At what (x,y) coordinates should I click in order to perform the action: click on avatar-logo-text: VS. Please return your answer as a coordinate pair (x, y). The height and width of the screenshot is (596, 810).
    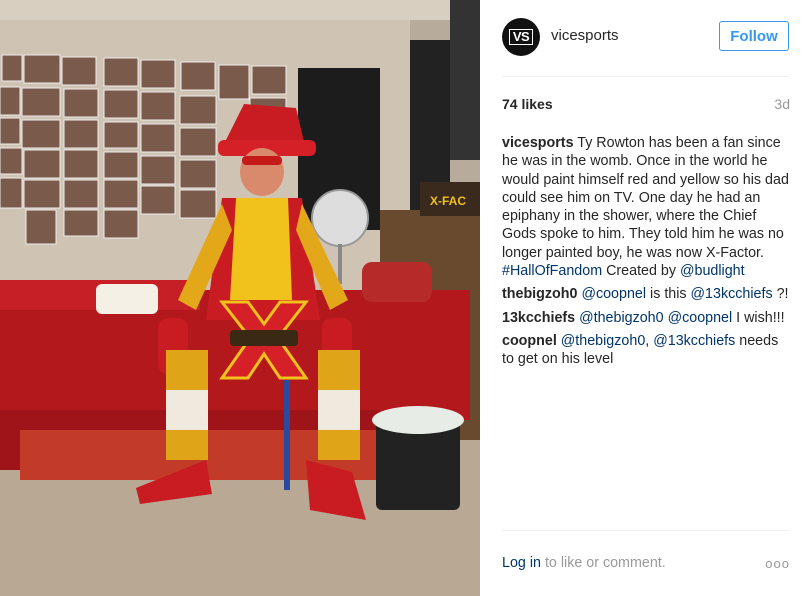
    Looking at the image, I should click on (521, 37).